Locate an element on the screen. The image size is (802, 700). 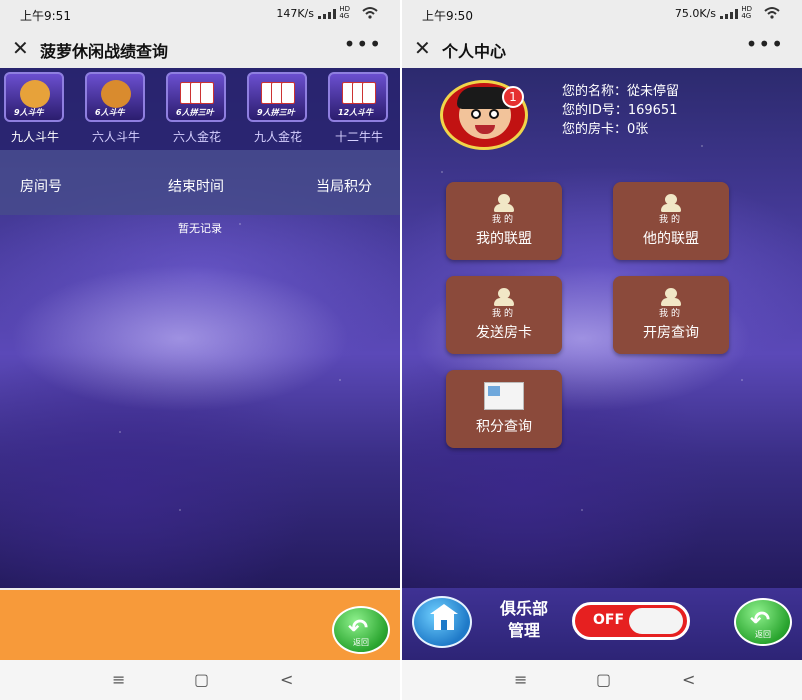
tab-nine-flower: 9人拼三叶 九人金花 is located at coordinates (276, 110).